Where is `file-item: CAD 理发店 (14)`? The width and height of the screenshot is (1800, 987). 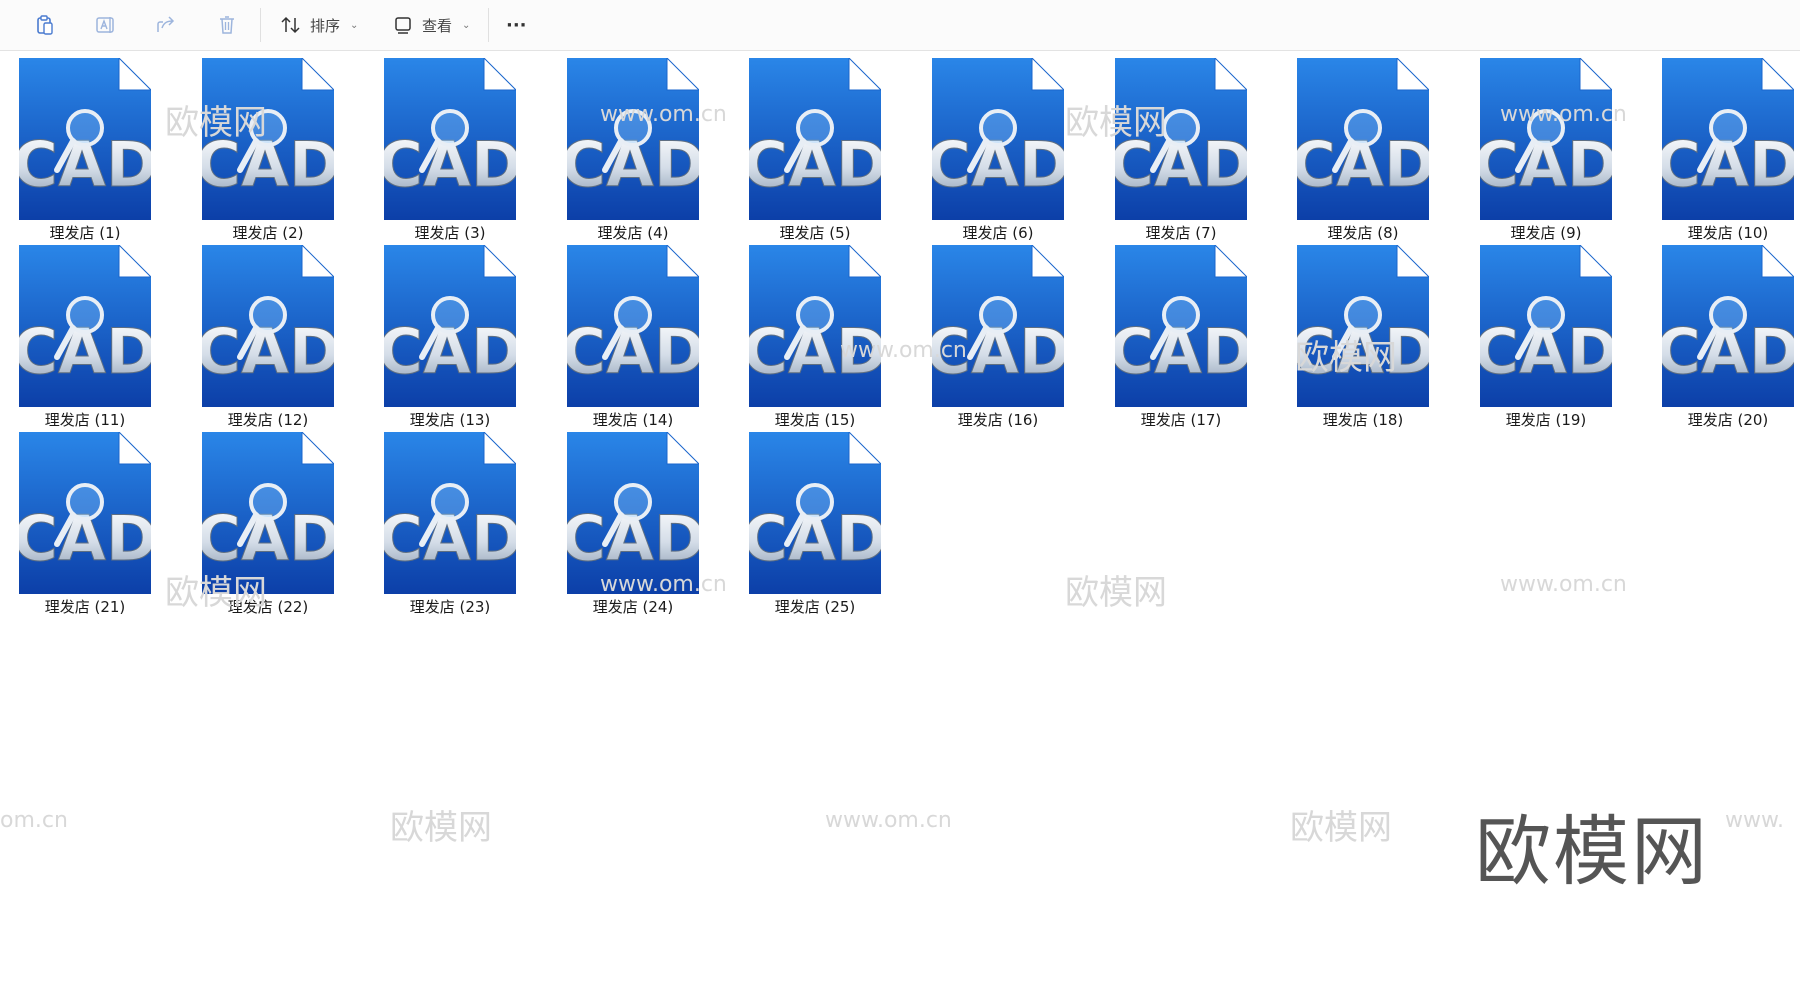 file-item: CAD 理发店 (14) is located at coordinates (633, 337).